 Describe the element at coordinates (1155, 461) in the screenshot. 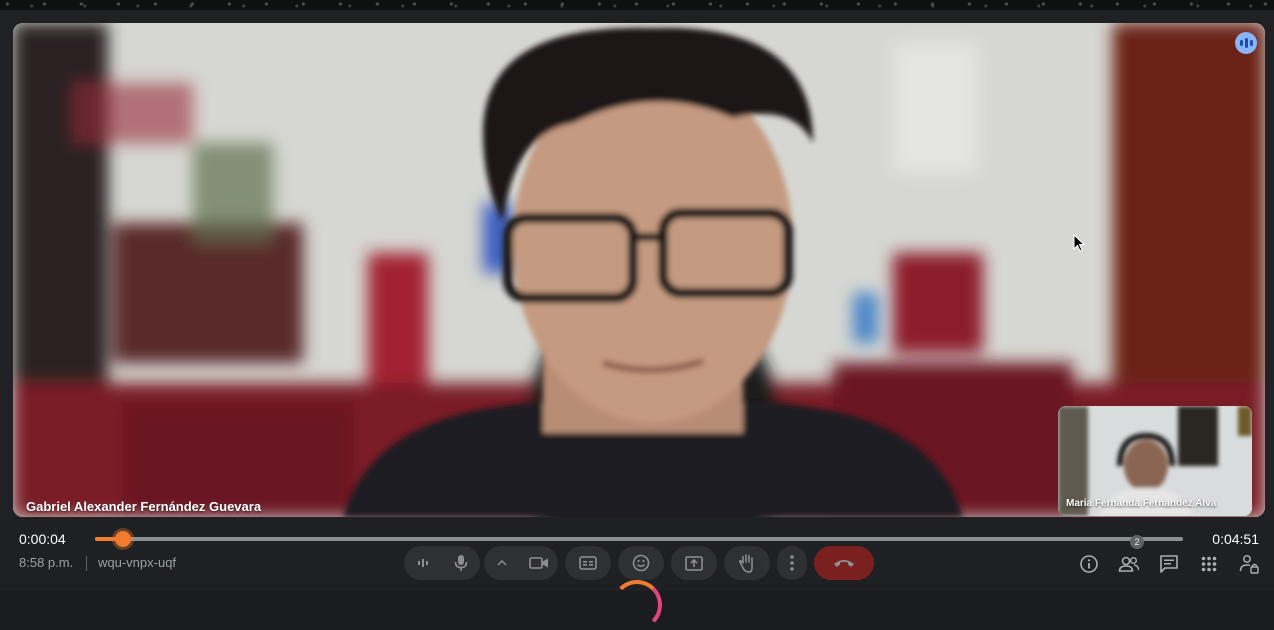

I see `self-view-tile: Maria Fernanda Fernandez Alva` at that location.